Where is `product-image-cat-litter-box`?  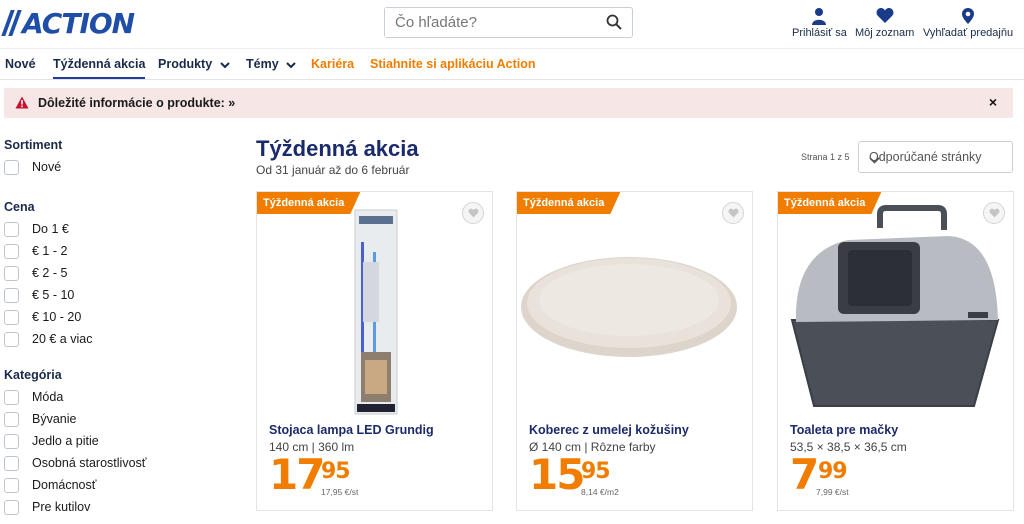
product-image-cat-litter-box is located at coordinates (896, 304).